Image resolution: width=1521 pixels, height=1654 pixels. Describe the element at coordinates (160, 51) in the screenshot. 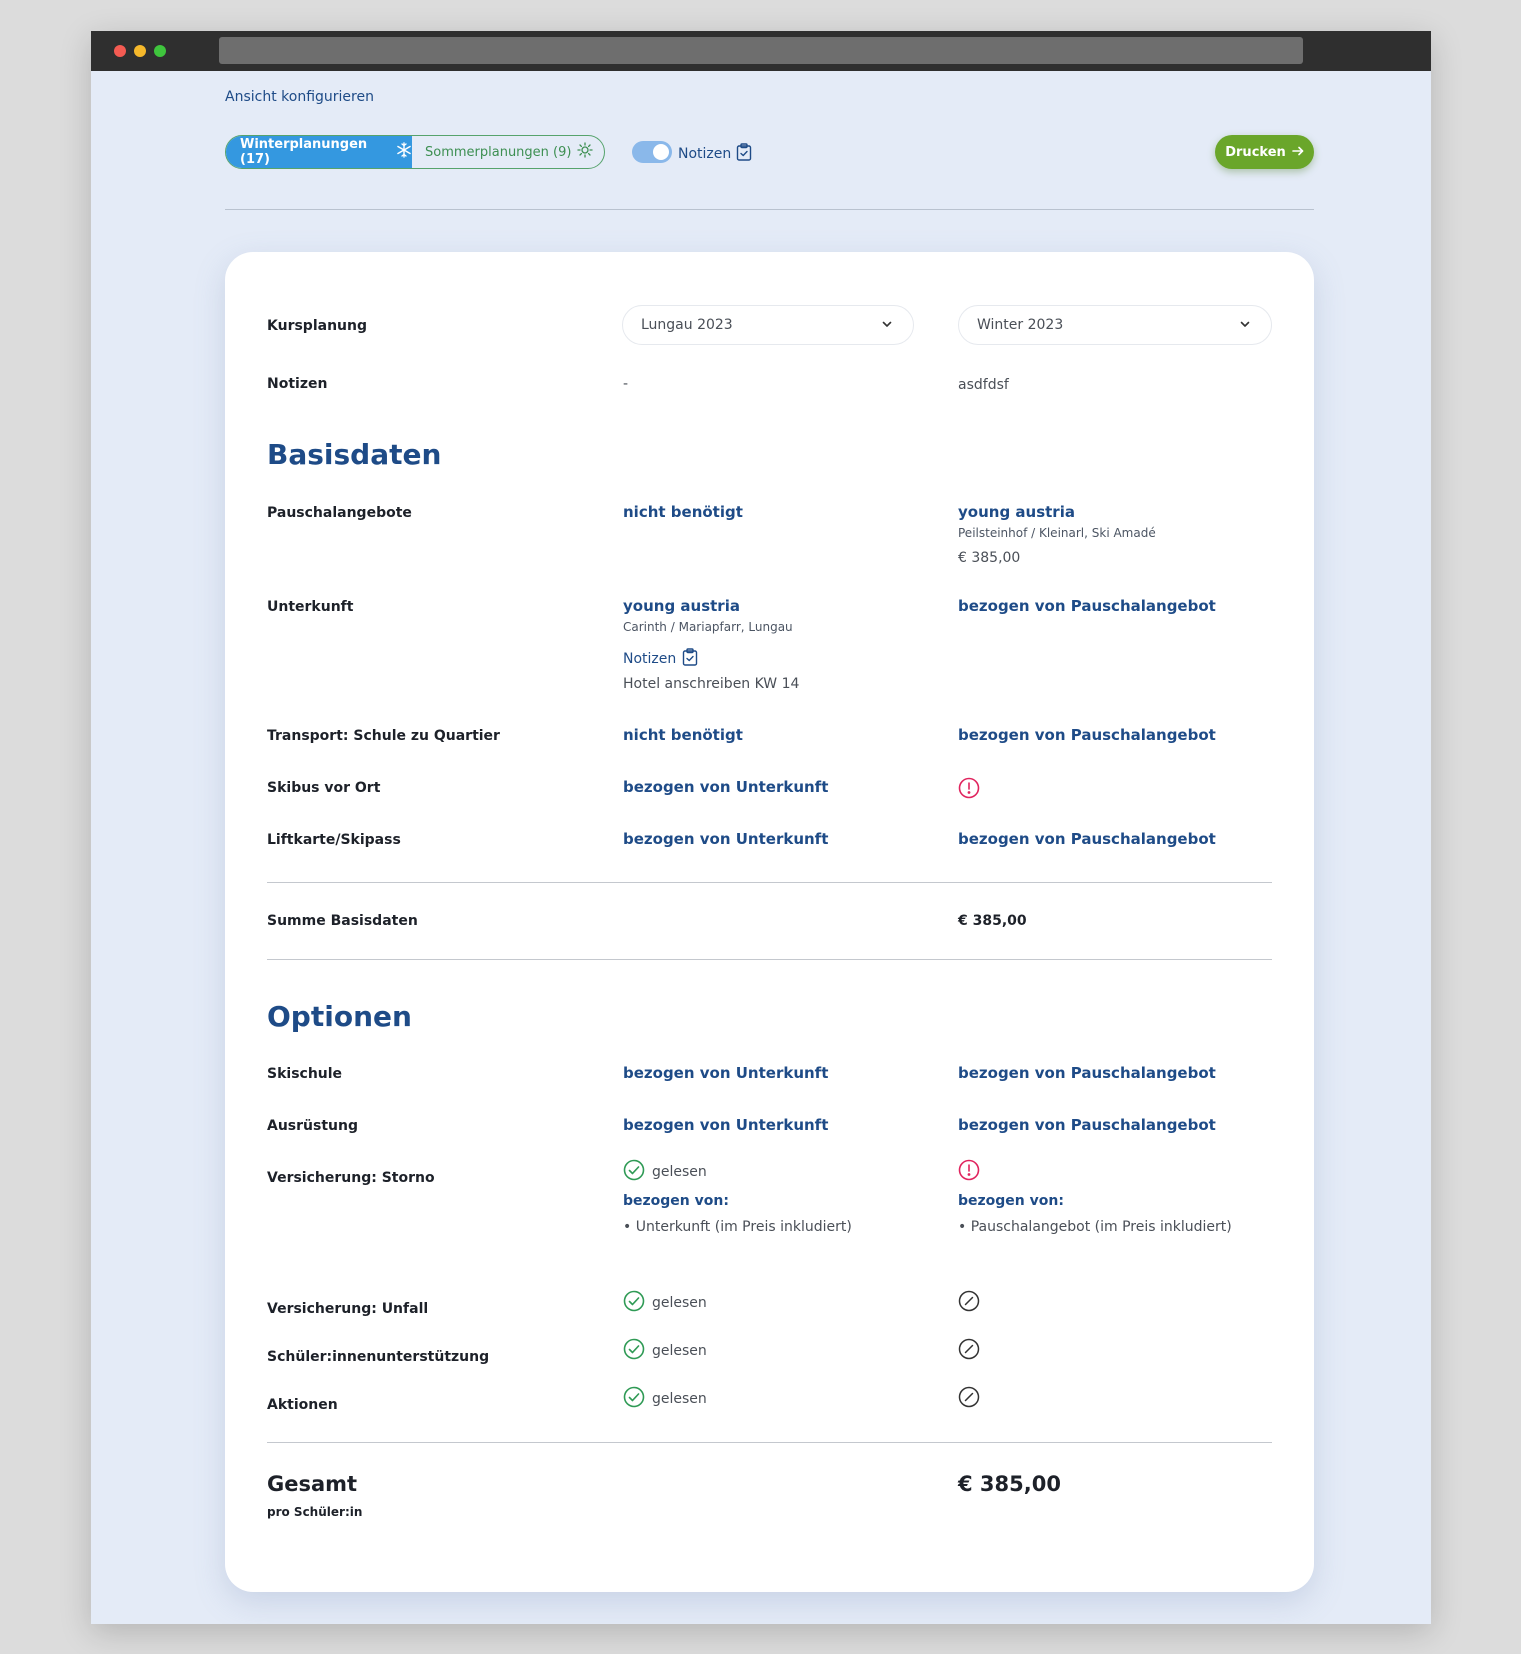

I see `maximize-window-button` at that location.